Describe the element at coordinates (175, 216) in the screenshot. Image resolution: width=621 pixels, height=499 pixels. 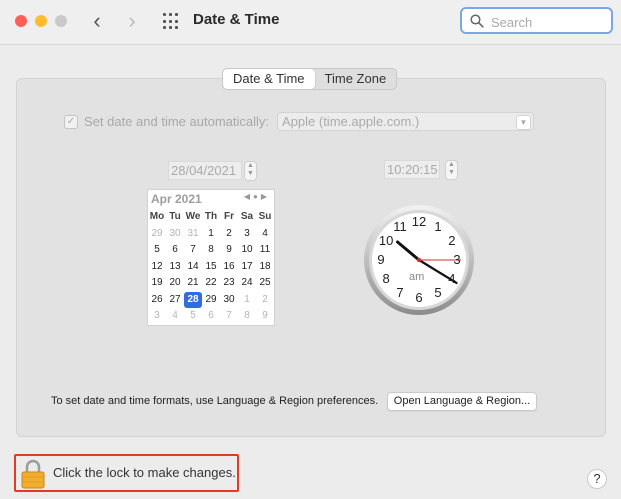
I see `calendar-weekday: Tu` at that location.